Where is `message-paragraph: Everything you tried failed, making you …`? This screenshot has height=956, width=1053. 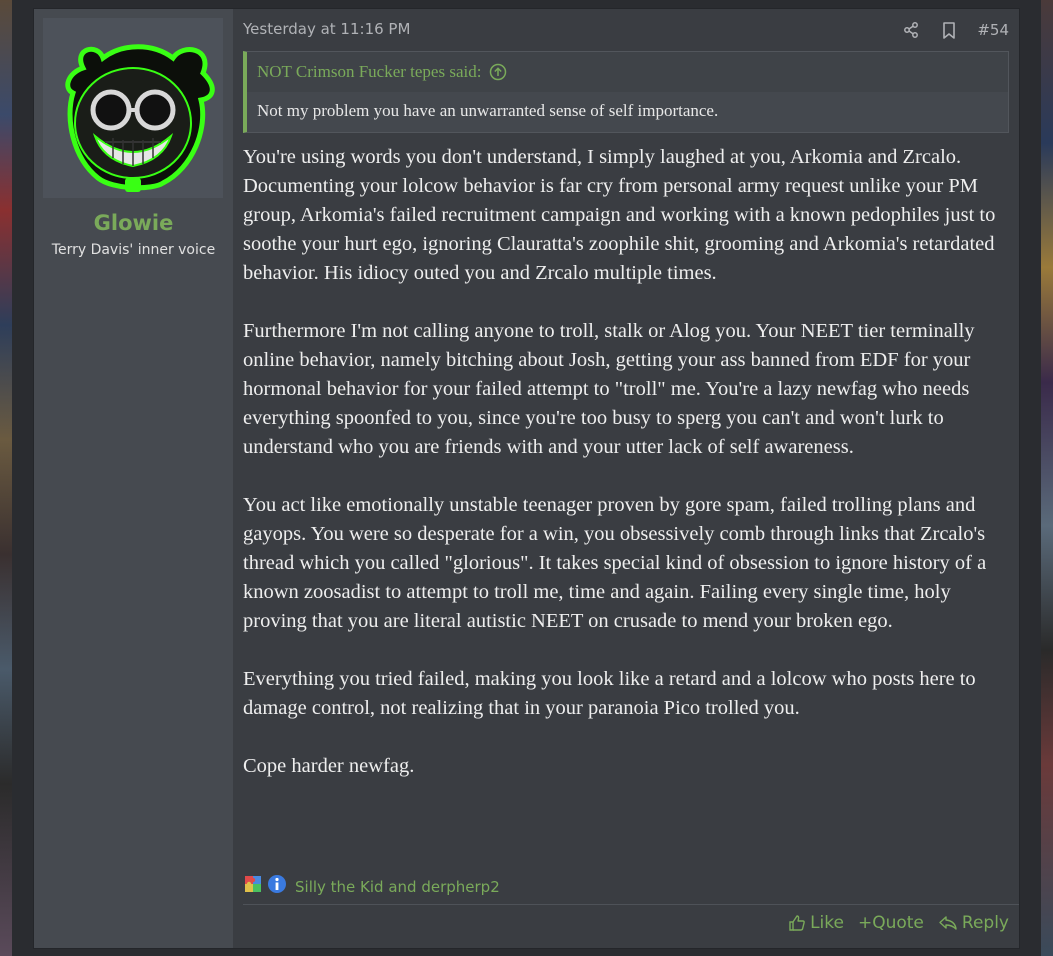
message-paragraph: Everything you tried failed, making you … is located at coordinates (609, 693).